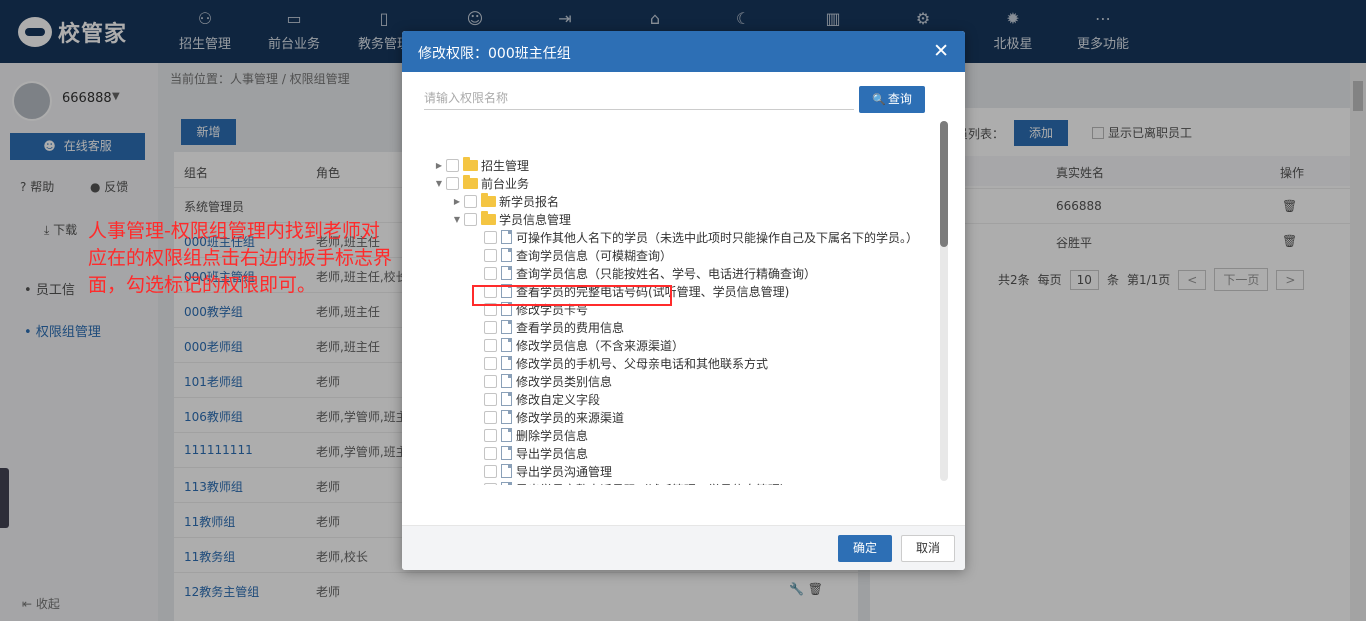 Image resolution: width=1366 pixels, height=621 pixels. What do you see at coordinates (564, 381) in the screenshot?
I see `tree-node-label: 修改学员类别信息` at bounding box center [564, 381].